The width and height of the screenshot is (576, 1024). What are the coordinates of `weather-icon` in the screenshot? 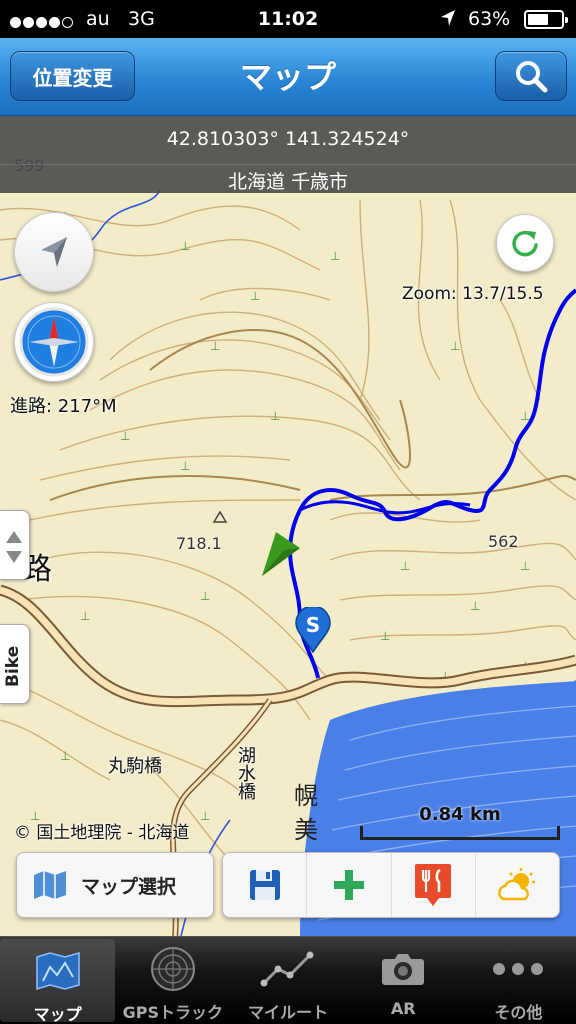 It's located at (517, 884).